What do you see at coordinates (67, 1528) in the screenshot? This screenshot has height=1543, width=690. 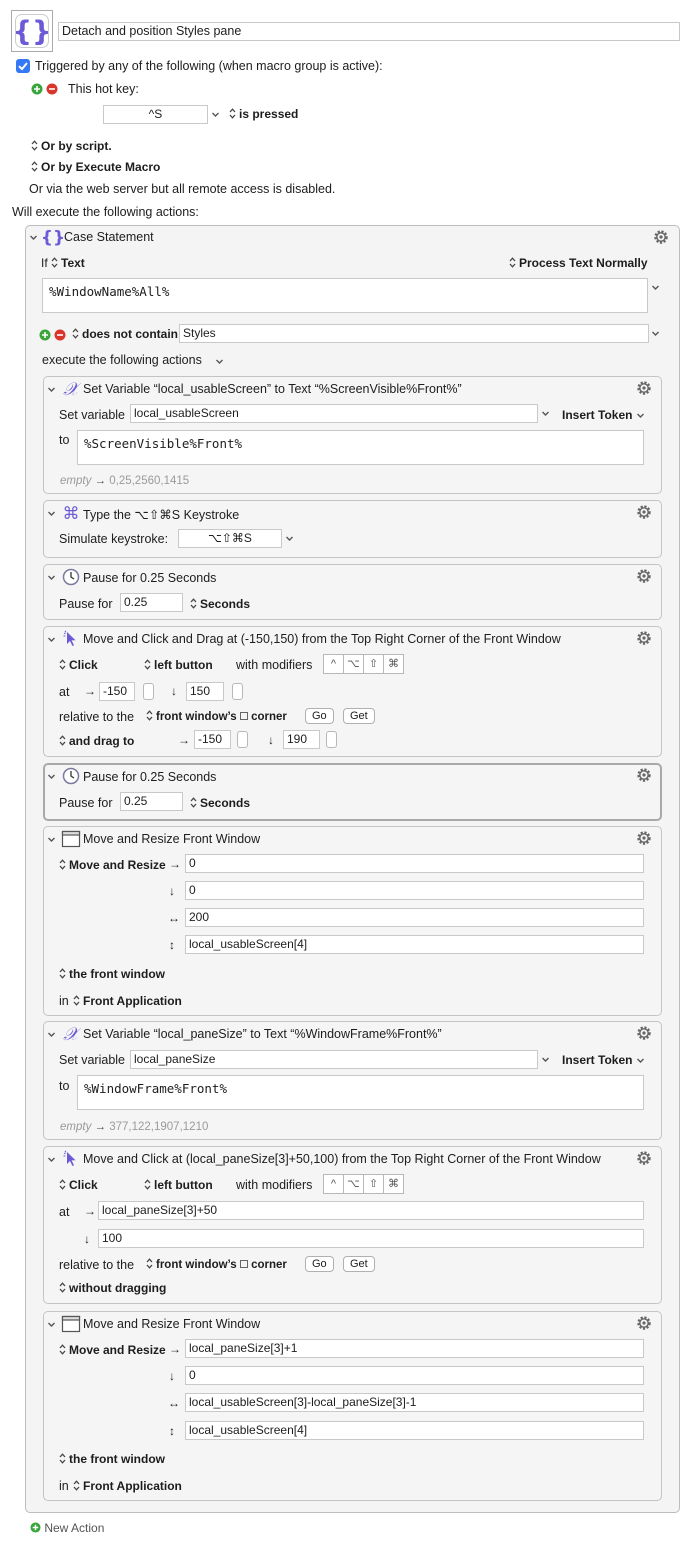 I see `new-action-button: New Action` at bounding box center [67, 1528].